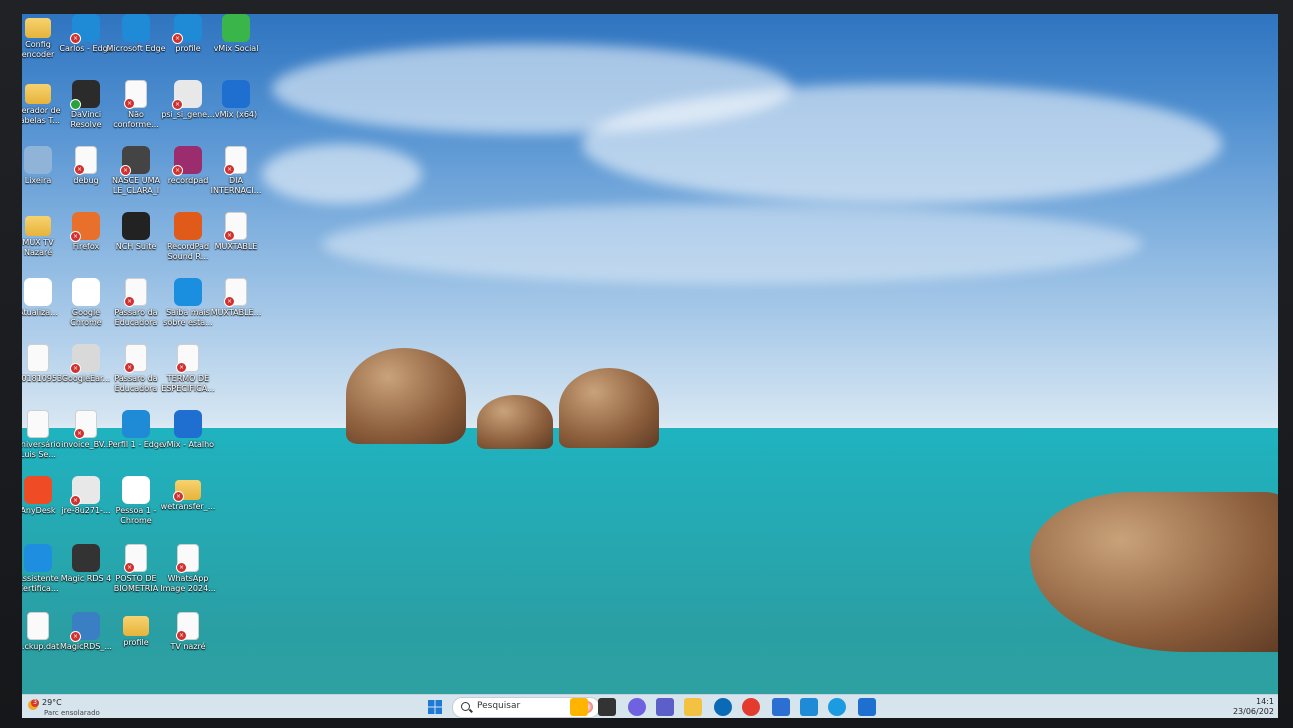  What do you see at coordinates (693, 707) in the screenshot?
I see `file-explorer-icon` at bounding box center [693, 707].